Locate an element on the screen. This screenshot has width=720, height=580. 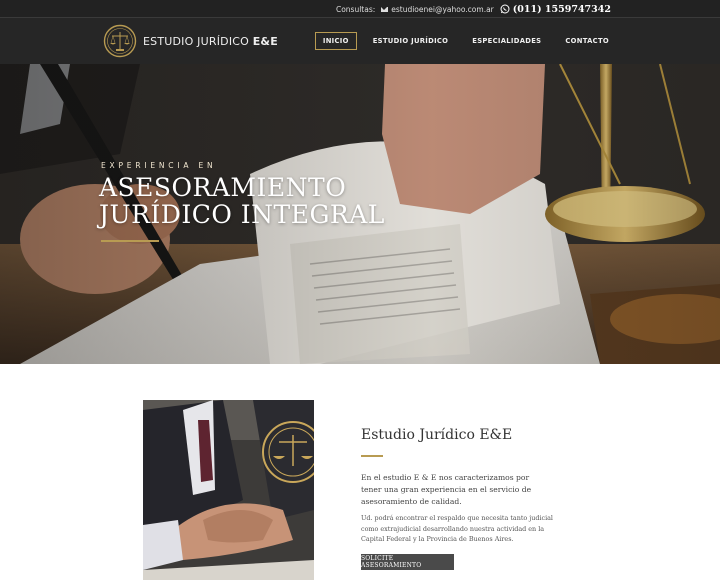
brand-bold: E&E is located at coordinates (265, 41).